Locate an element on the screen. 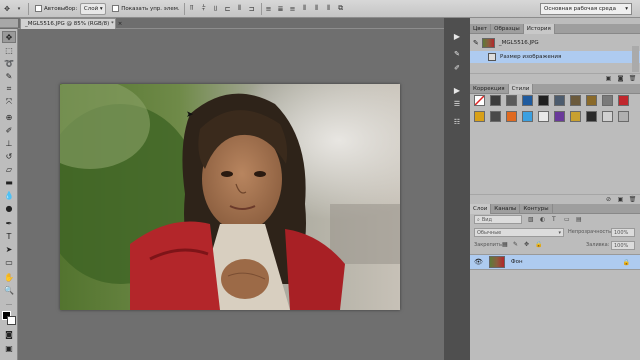 The width and height of the screenshot is (640, 360). align-top-icon: ⫪ is located at coordinates (192, 9).